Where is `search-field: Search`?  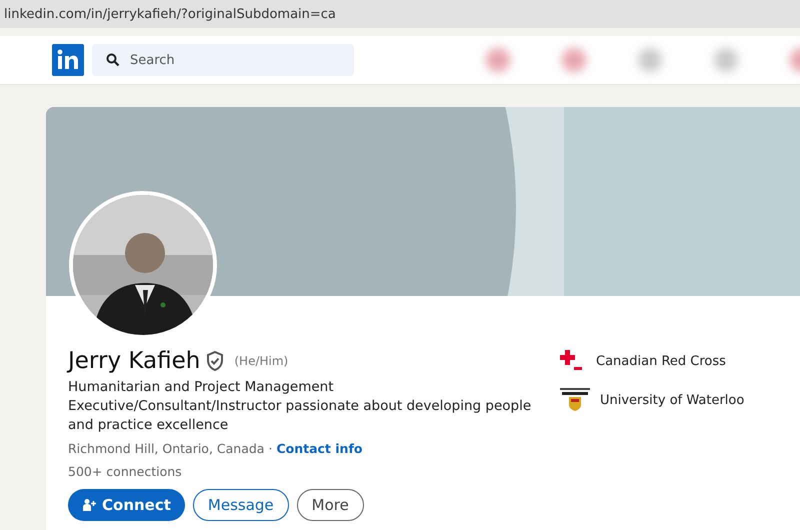
search-field: Search is located at coordinates (223, 60).